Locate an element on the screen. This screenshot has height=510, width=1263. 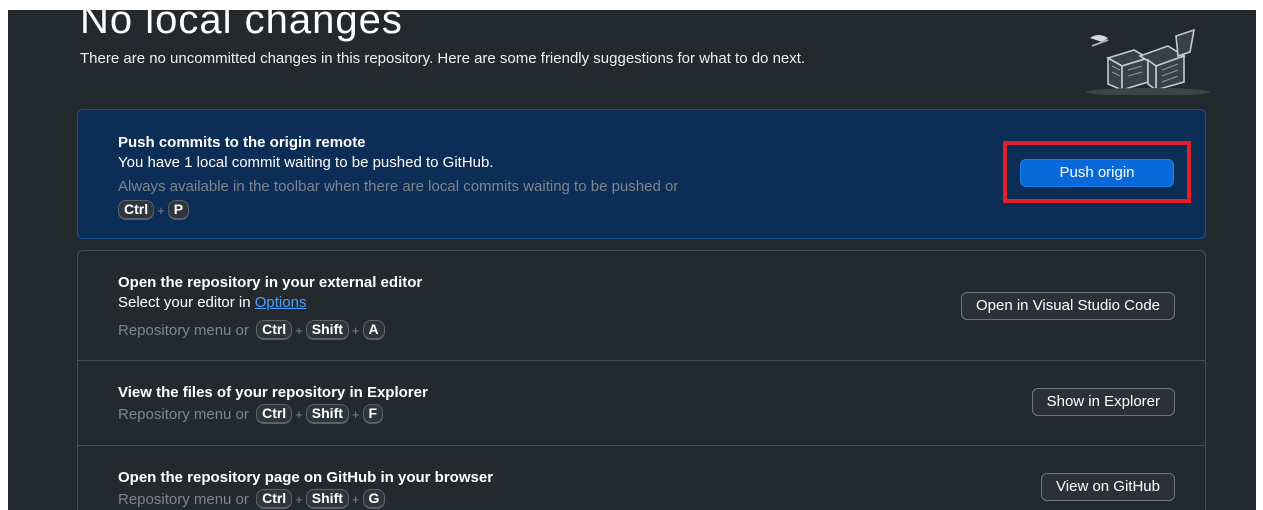
kbd-a: A is located at coordinates (373, 330).